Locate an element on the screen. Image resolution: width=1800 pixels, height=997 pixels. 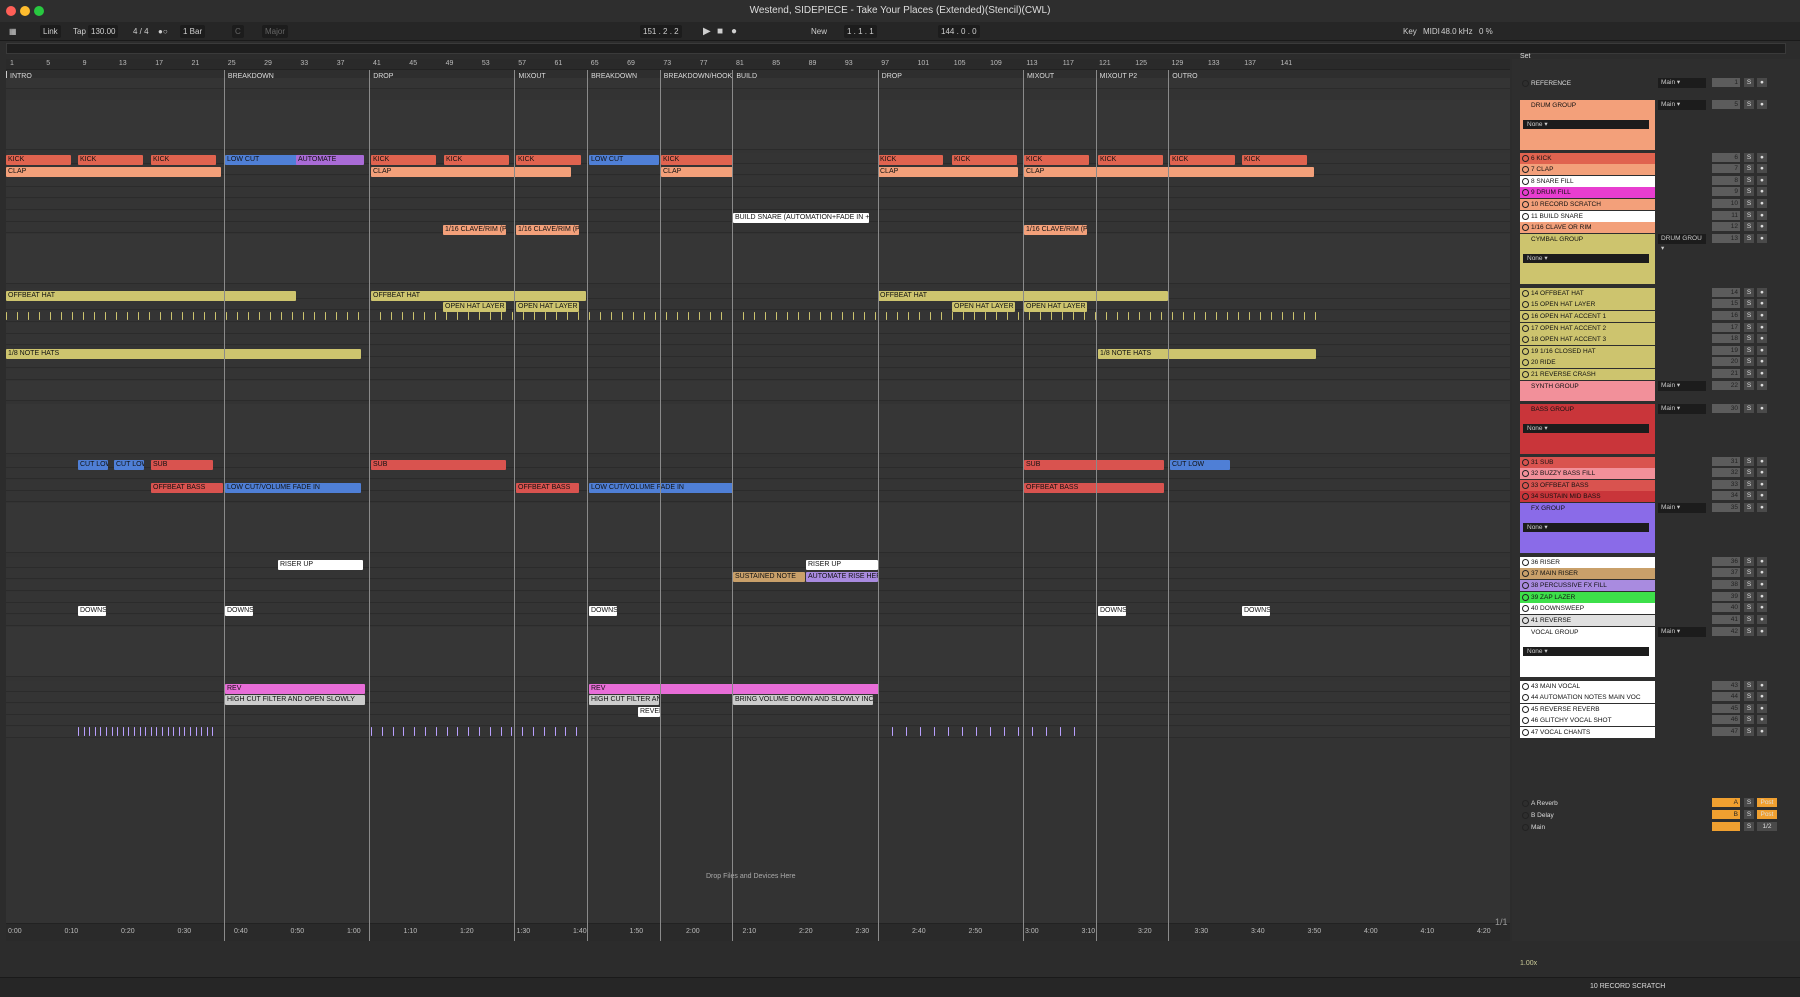
track-header: 46 GLITCHY VOCAL SHOT is located at coordinates (1587, 720).